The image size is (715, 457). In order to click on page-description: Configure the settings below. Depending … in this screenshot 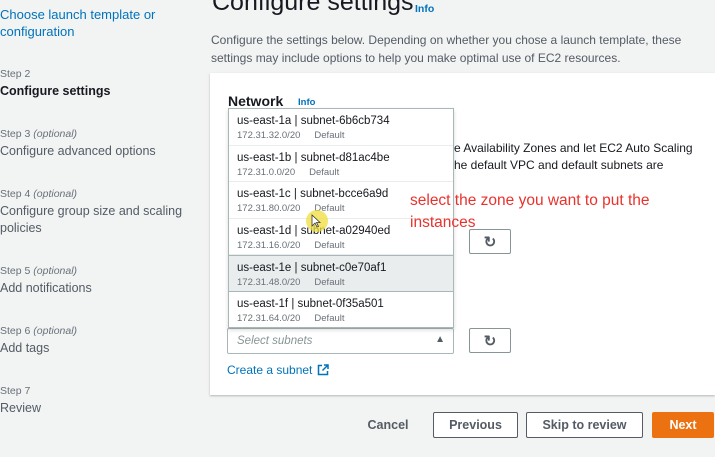, I will do `click(446, 49)`.